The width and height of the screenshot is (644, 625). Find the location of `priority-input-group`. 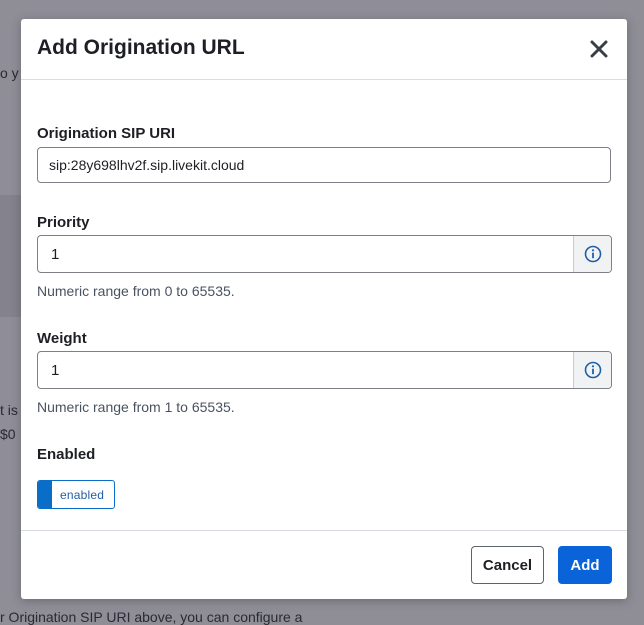

priority-input-group is located at coordinates (324, 254).